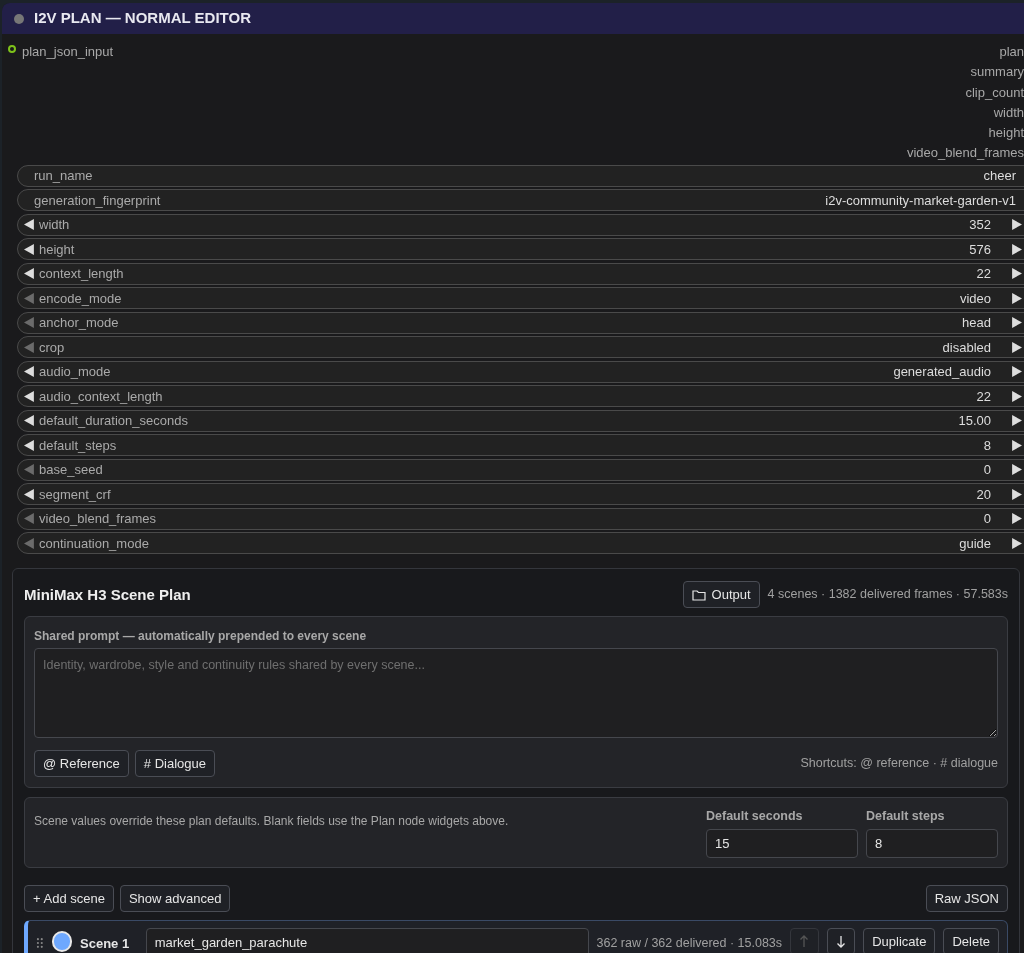  Describe the element at coordinates (520, 200) in the screenshot. I see `text-widget: generation_fingerprint i2v-community-market-garden-v1` at that location.